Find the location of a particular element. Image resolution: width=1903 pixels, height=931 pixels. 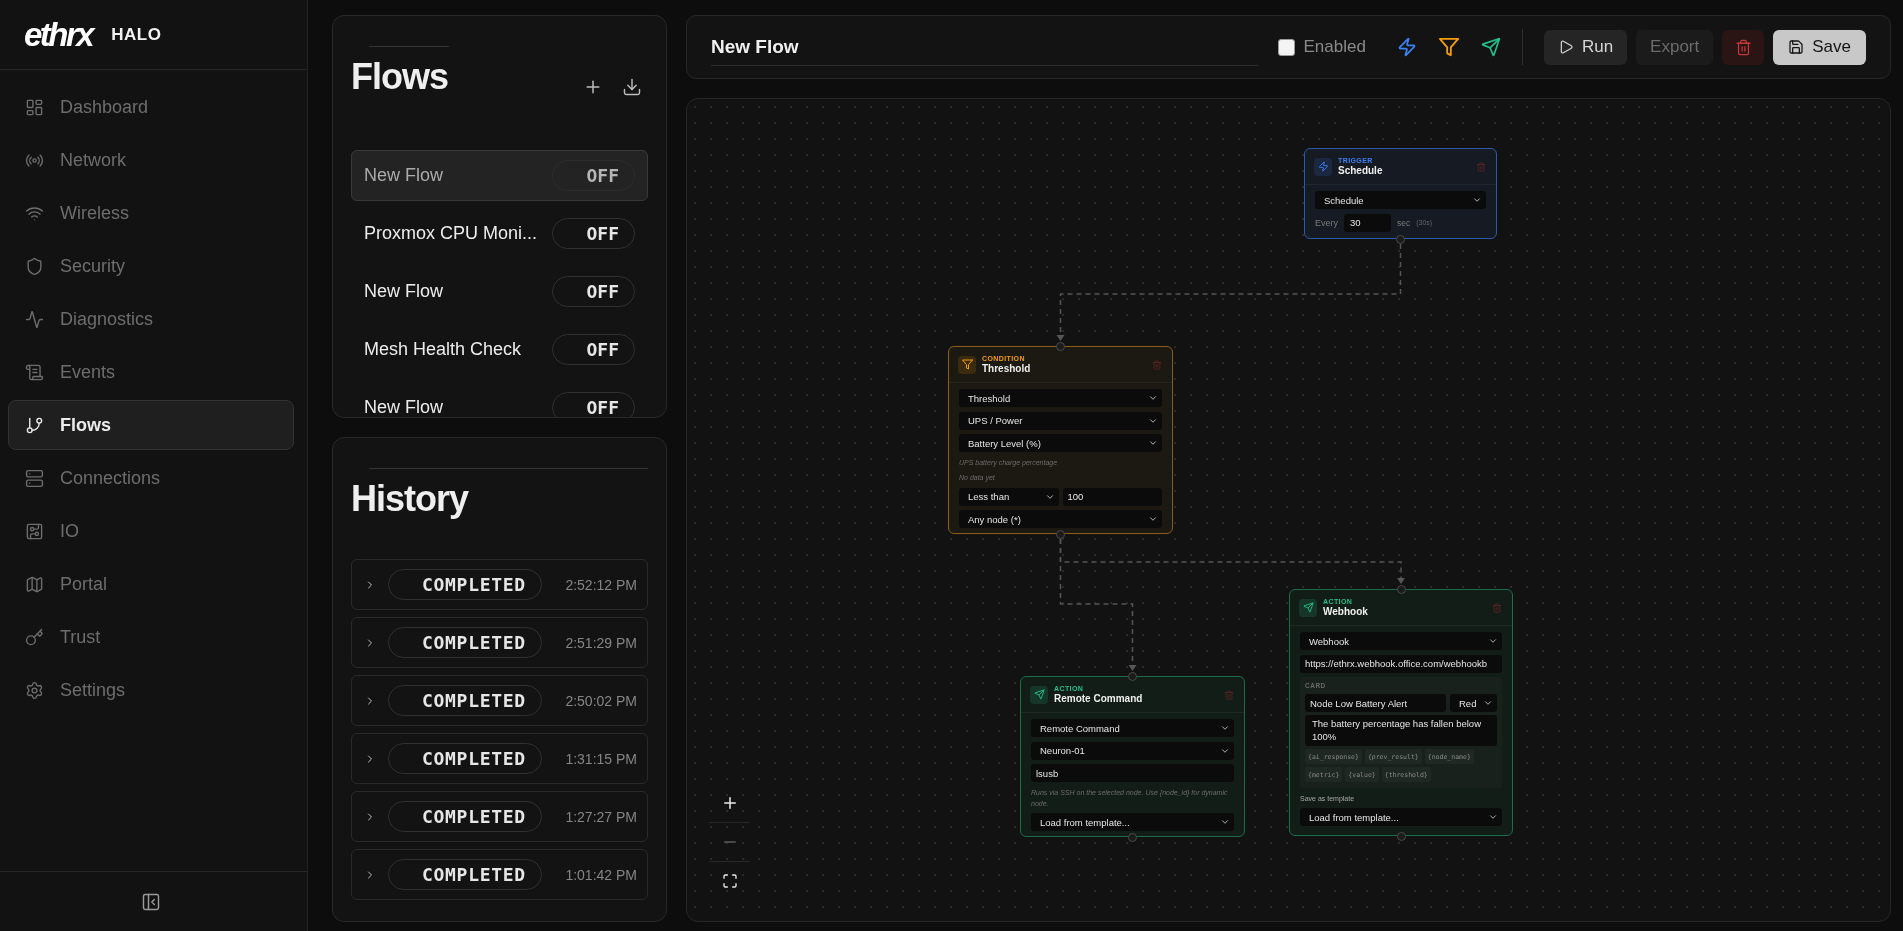

node-title: Schedule is located at coordinates (1360, 171).